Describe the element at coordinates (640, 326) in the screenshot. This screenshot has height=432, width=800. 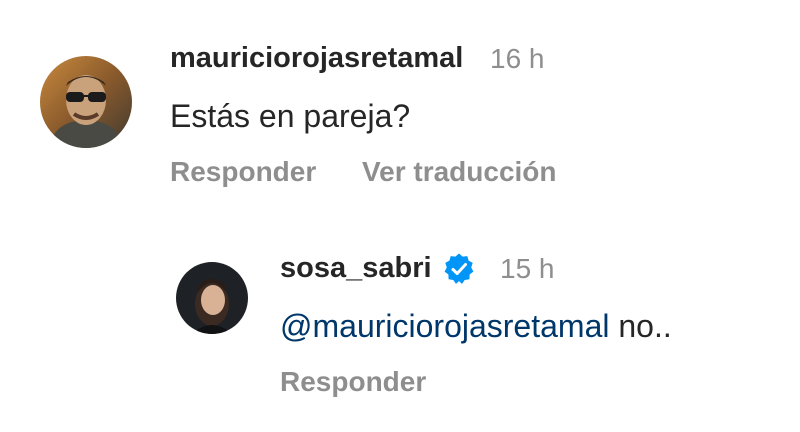
I see `reply-text-content: no..` at that location.